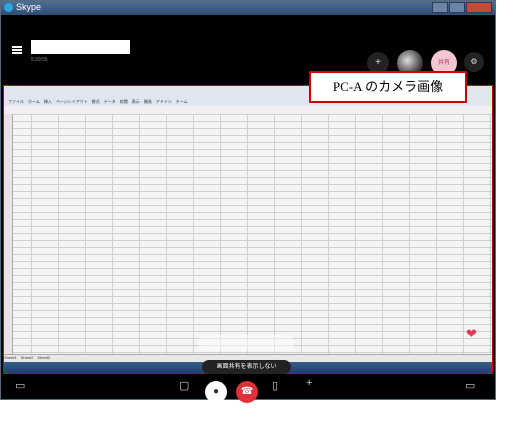 Image resolution: width=520 pixels, height=422 pixels. I want to click on microphone-button: ●, so click(216, 392).